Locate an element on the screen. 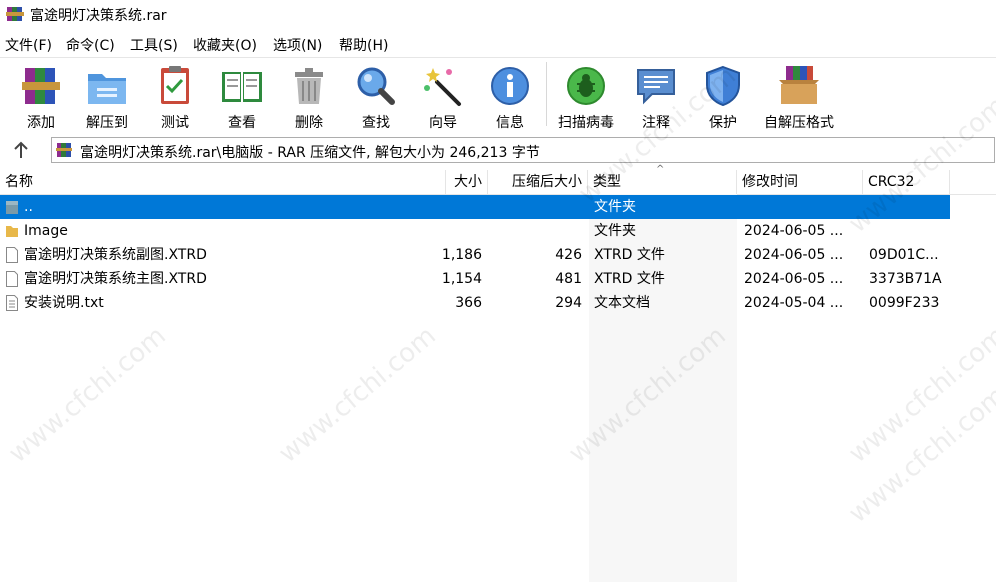 The width and height of the screenshot is (996, 582). file-crc: 0099F233 is located at coordinates (904, 303).